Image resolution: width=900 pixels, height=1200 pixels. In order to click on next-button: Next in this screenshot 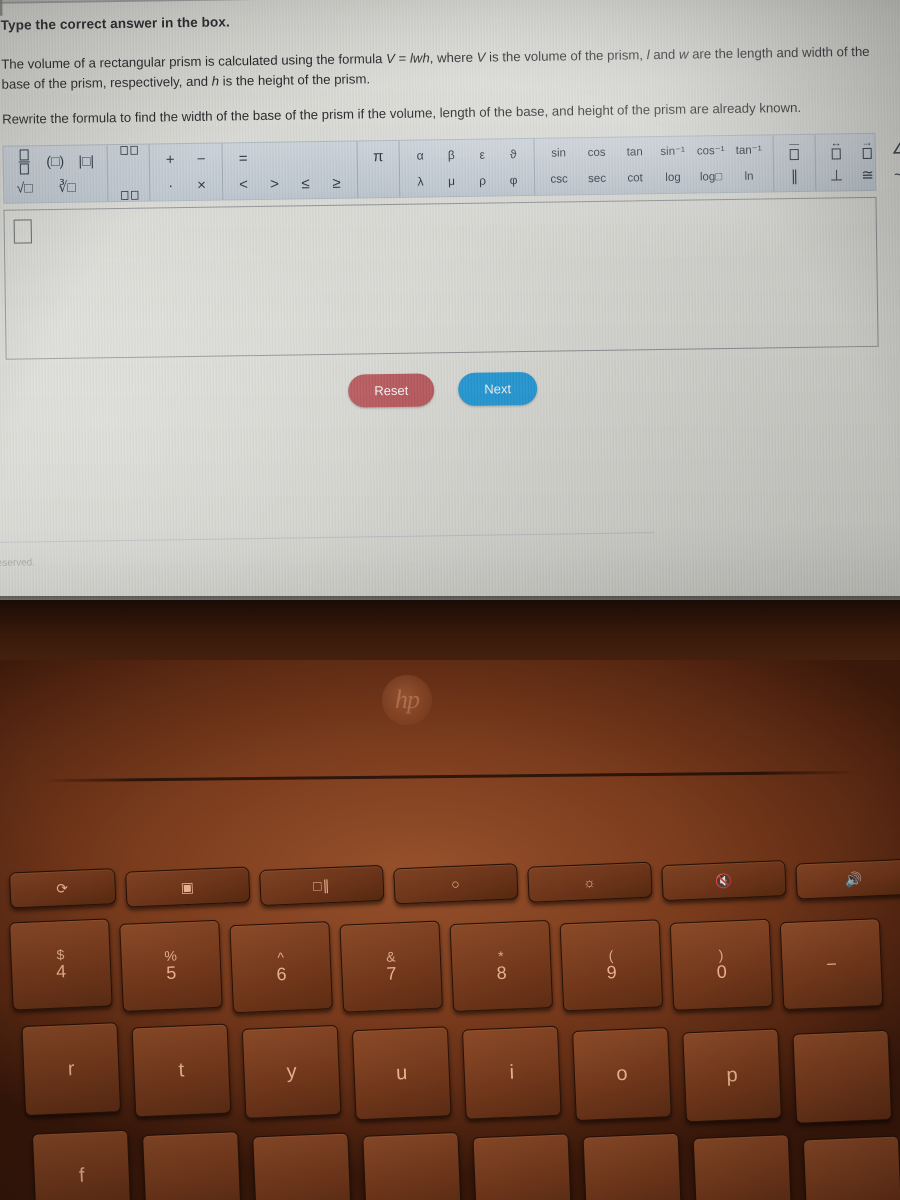, I will do `click(498, 389)`.